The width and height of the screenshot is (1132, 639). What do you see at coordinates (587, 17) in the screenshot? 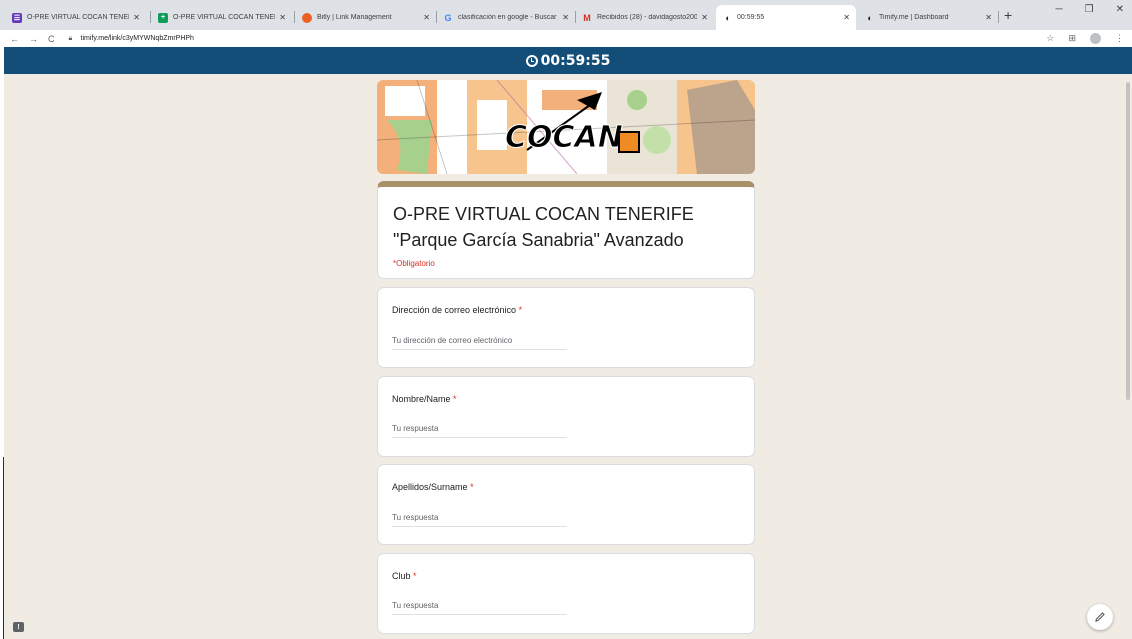
I see `gmail-icon: M` at bounding box center [587, 17].